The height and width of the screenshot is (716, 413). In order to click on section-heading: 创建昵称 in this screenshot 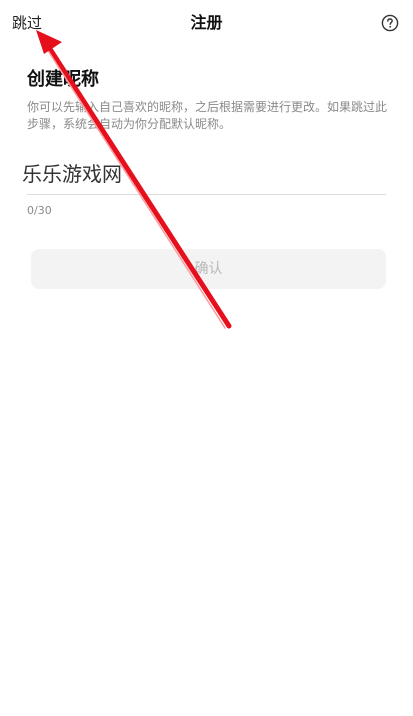, I will do `click(63, 79)`.